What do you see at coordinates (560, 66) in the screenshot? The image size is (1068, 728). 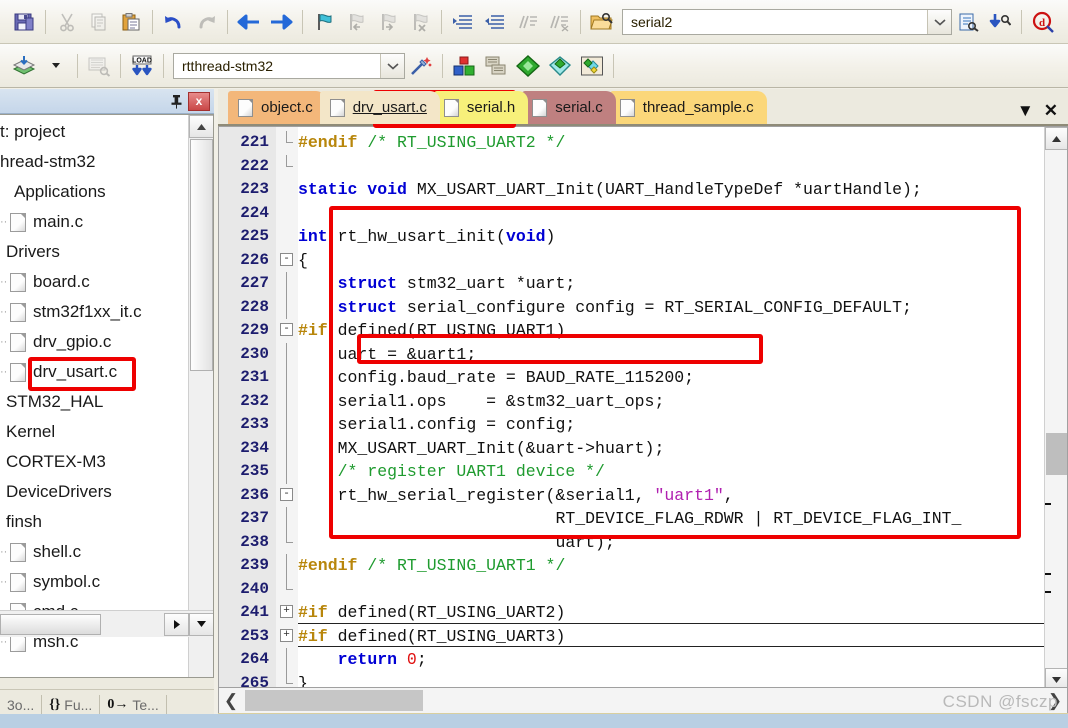 I see `diamond-cyan-icon` at bounding box center [560, 66].